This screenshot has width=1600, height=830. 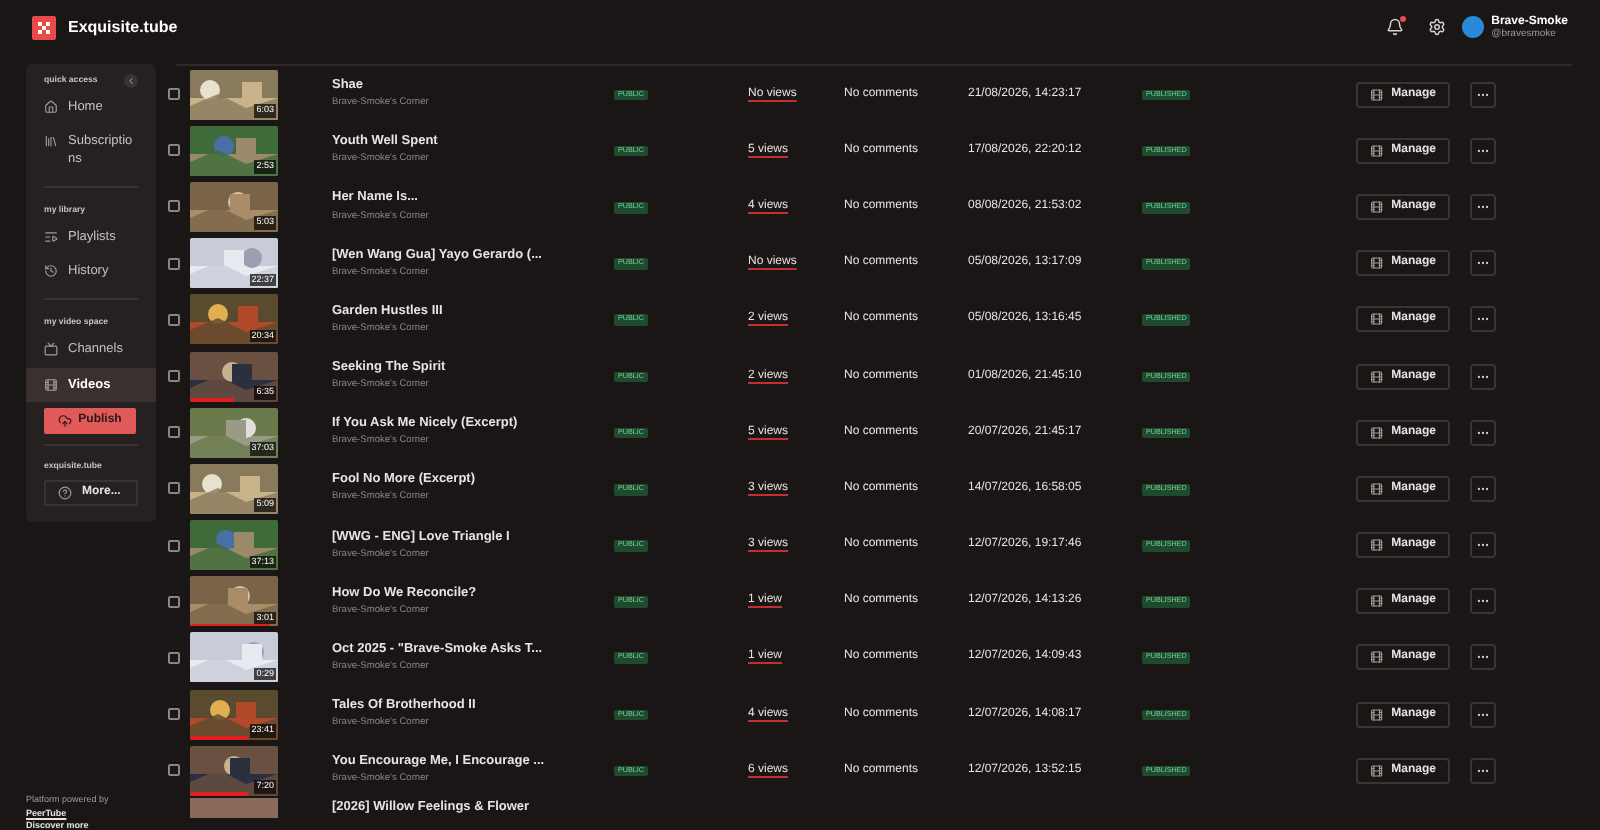 I want to click on settings-icon, so click(x=1436, y=27).